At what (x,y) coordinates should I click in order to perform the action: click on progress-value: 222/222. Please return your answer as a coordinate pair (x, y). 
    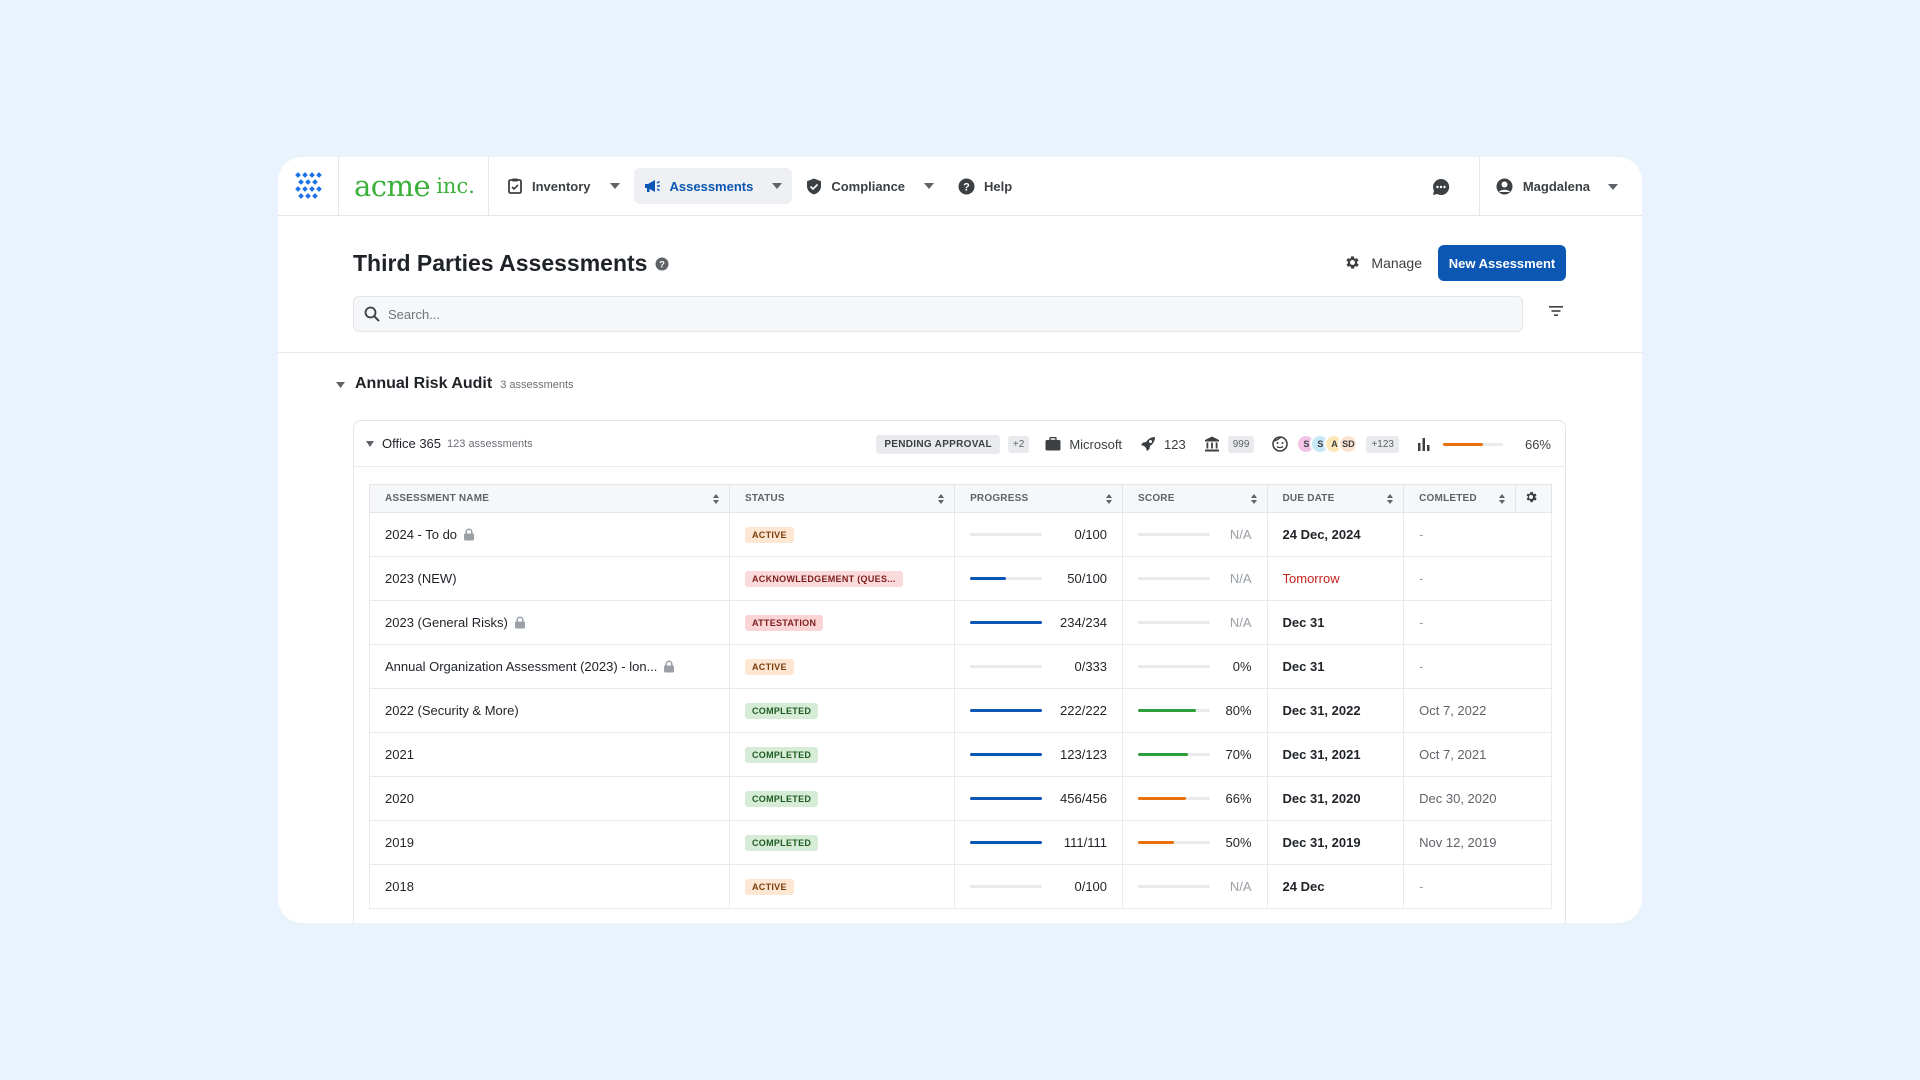
    Looking at the image, I should click on (1084, 710).